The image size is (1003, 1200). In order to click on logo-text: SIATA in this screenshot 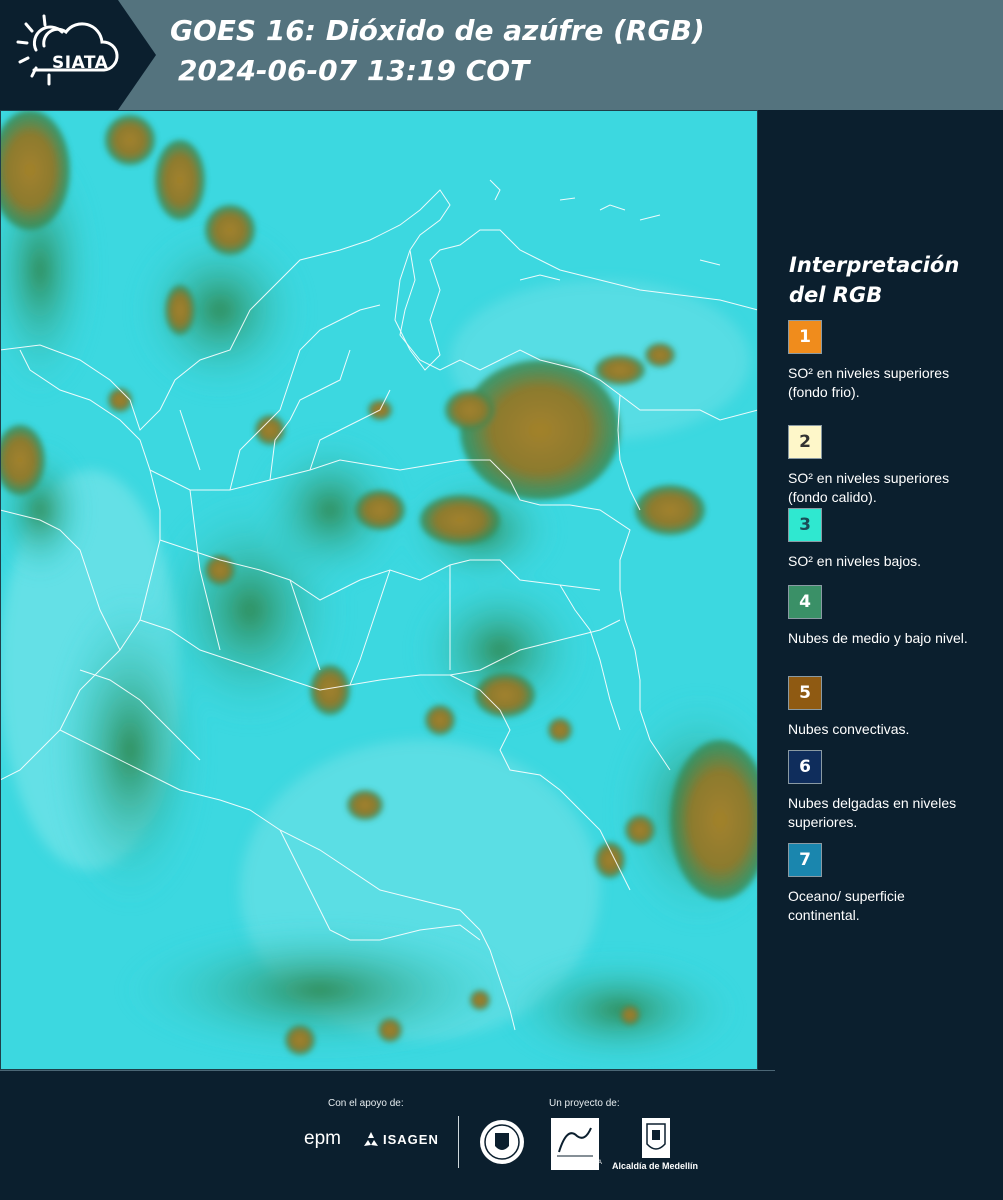, I will do `click(80, 63)`.